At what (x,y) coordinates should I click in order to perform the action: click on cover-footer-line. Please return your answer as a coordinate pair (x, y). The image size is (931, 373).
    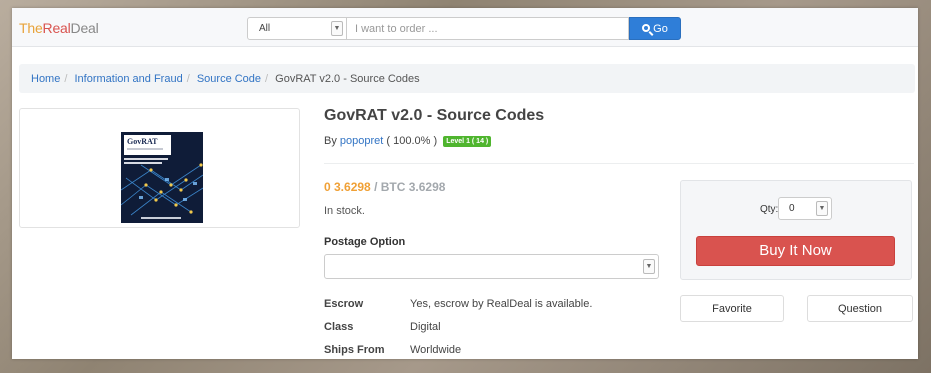
    Looking at the image, I should click on (161, 218).